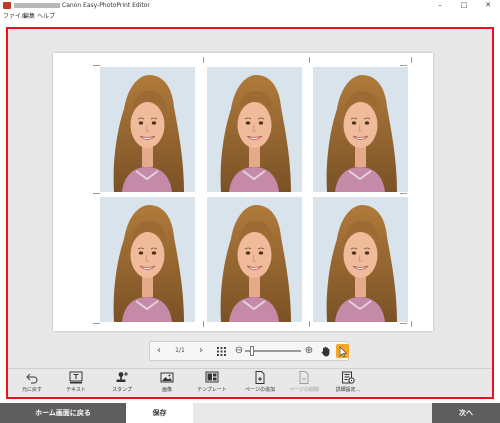 This screenshot has height=423, width=500. Describe the element at coordinates (159, 351) in the screenshot. I see `prev-page-button: ‹` at that location.